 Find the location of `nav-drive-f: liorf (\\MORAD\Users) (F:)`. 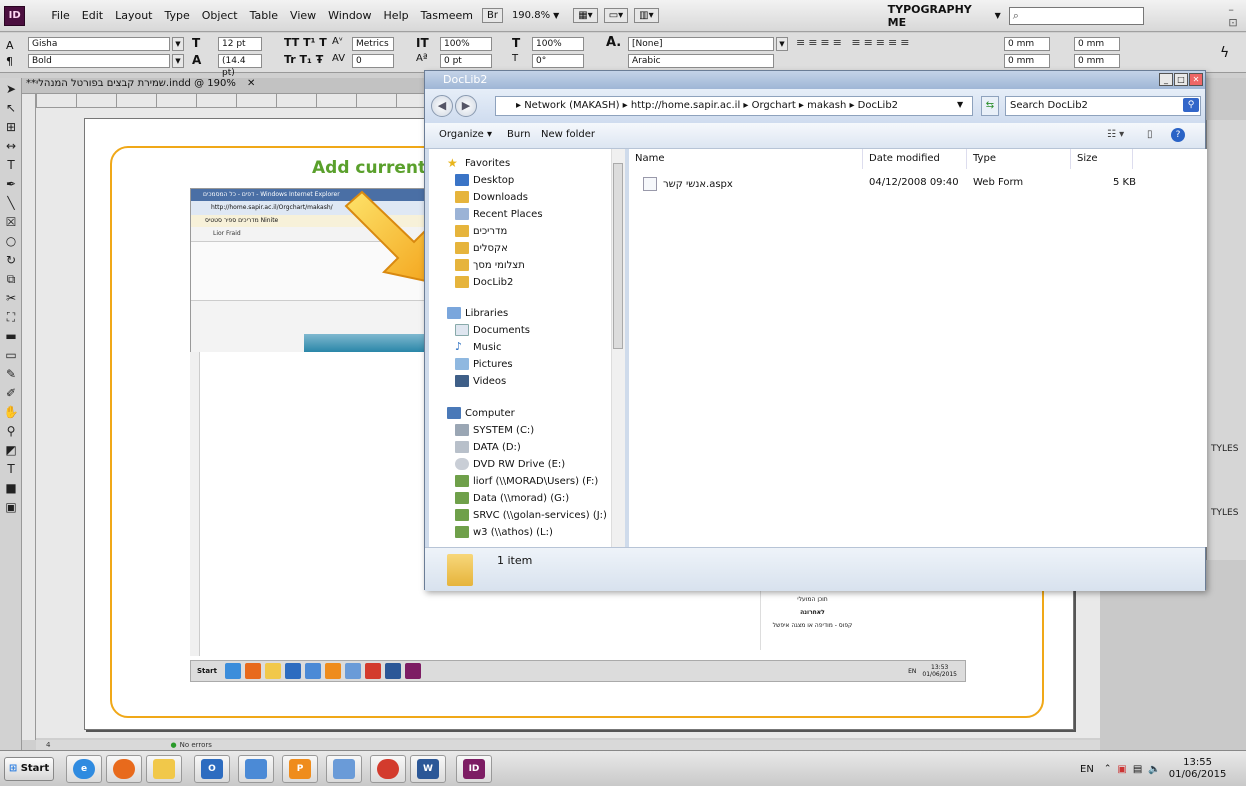

nav-drive-f: liorf (\\MORAD\Users) (F:) is located at coordinates (526, 481).